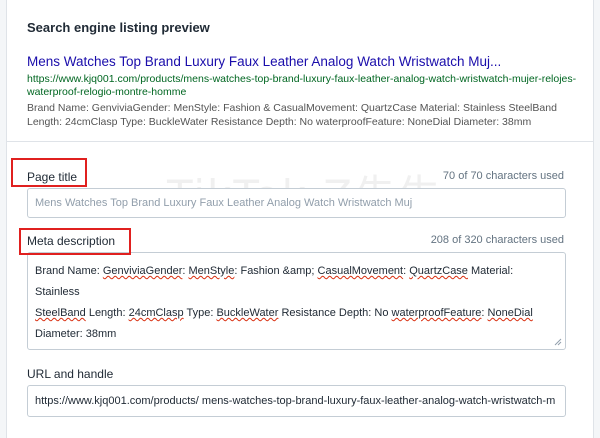 This screenshot has width=600, height=438. What do you see at coordinates (558, 342) in the screenshot?
I see `resize-handle-icon` at bounding box center [558, 342].